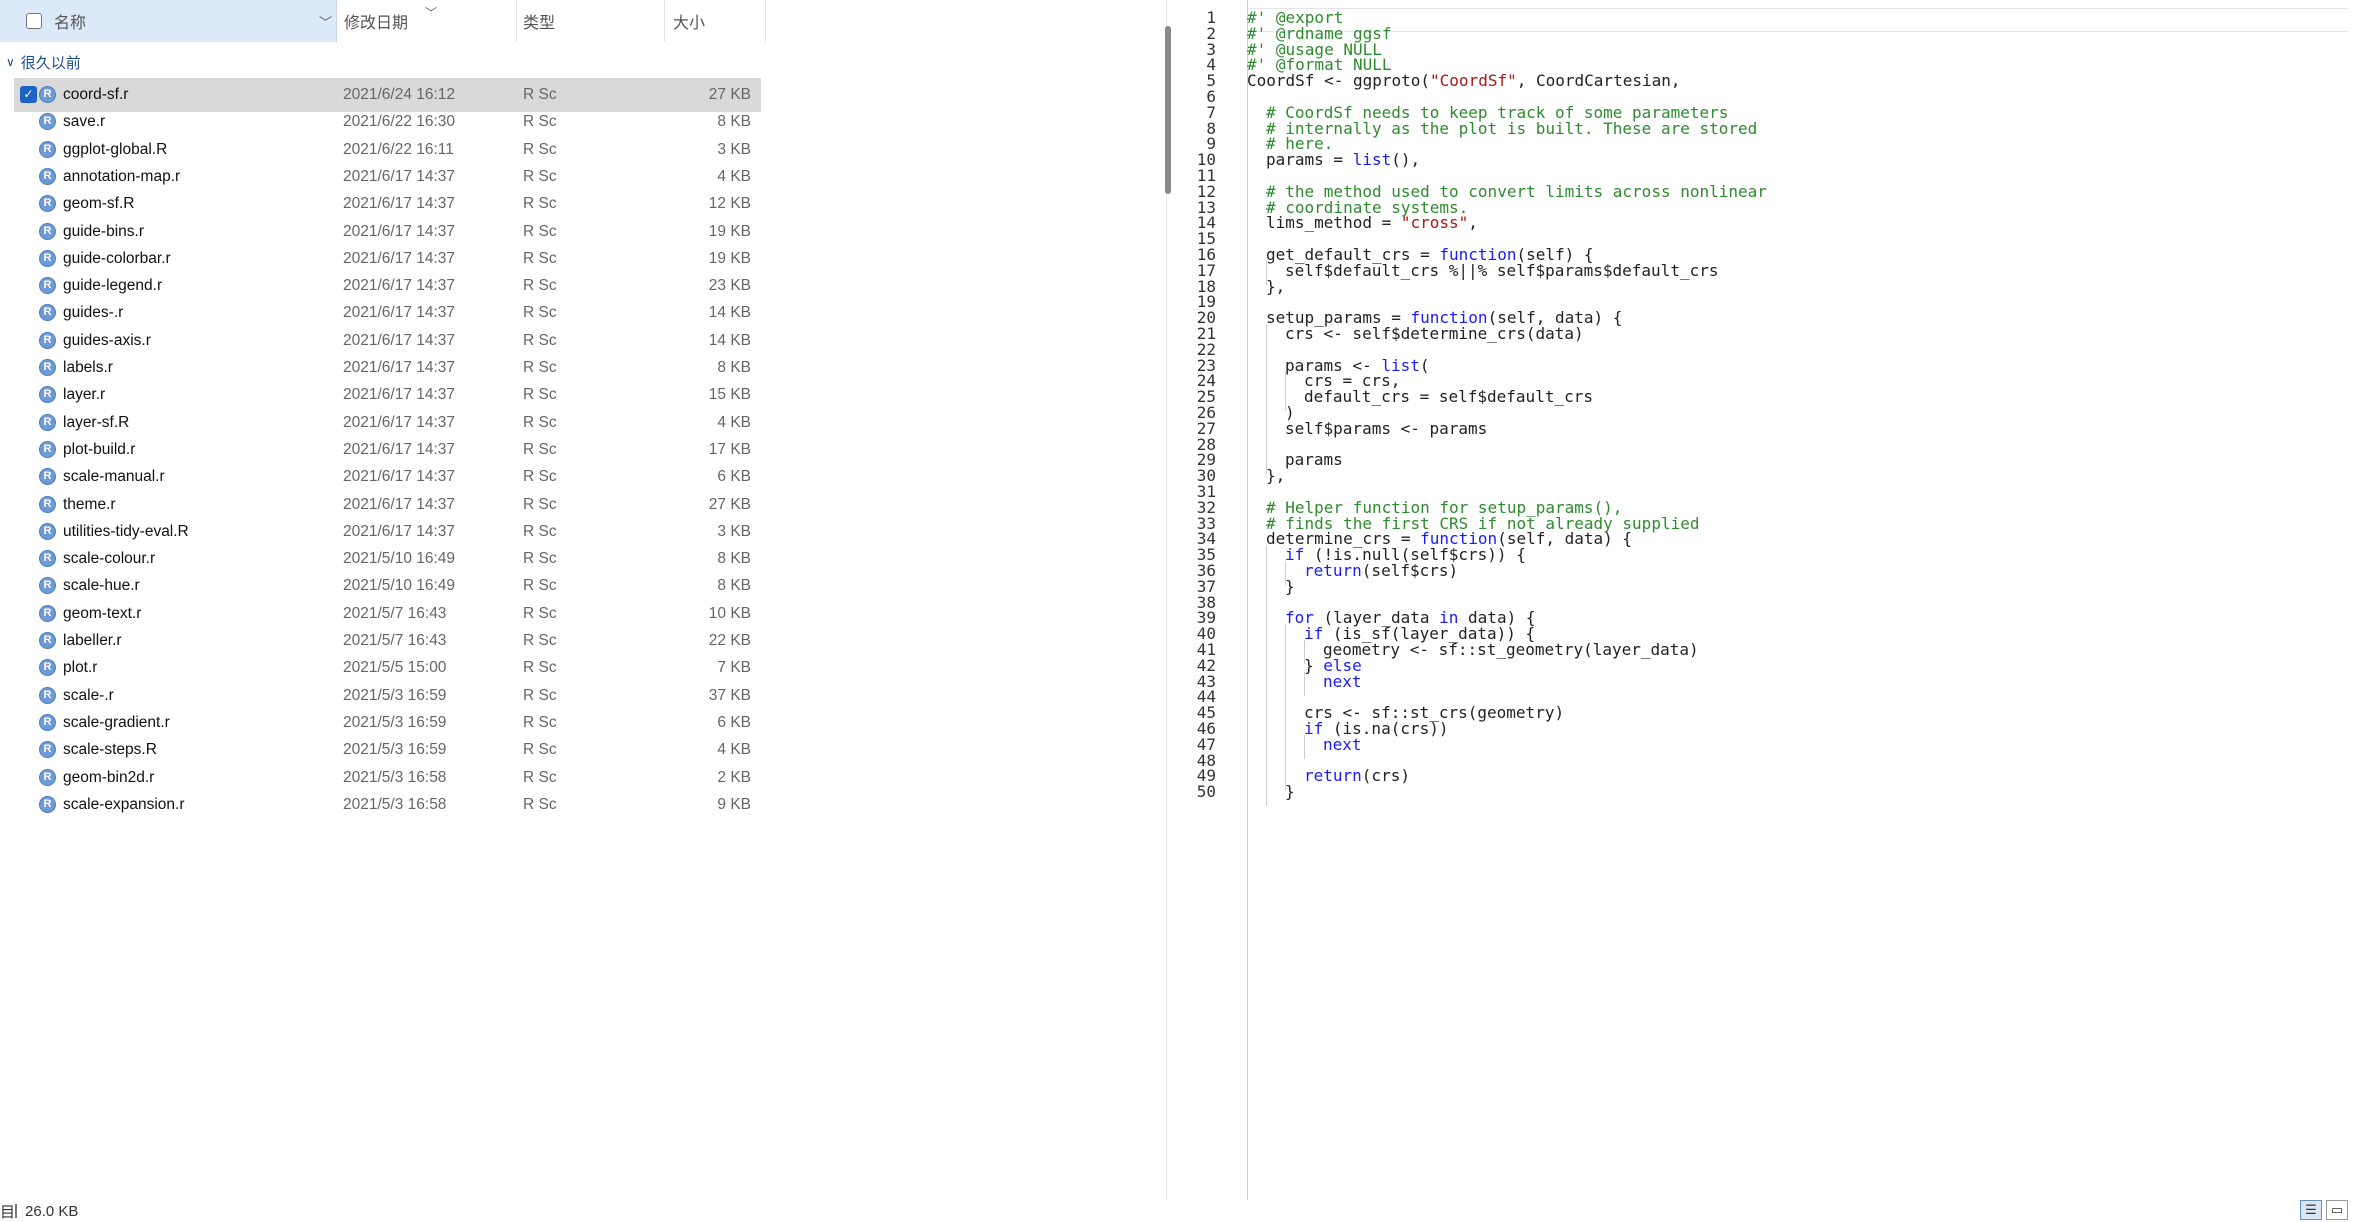  What do you see at coordinates (1333, 570) in the screenshot?
I see `code-keyword: return` at bounding box center [1333, 570].